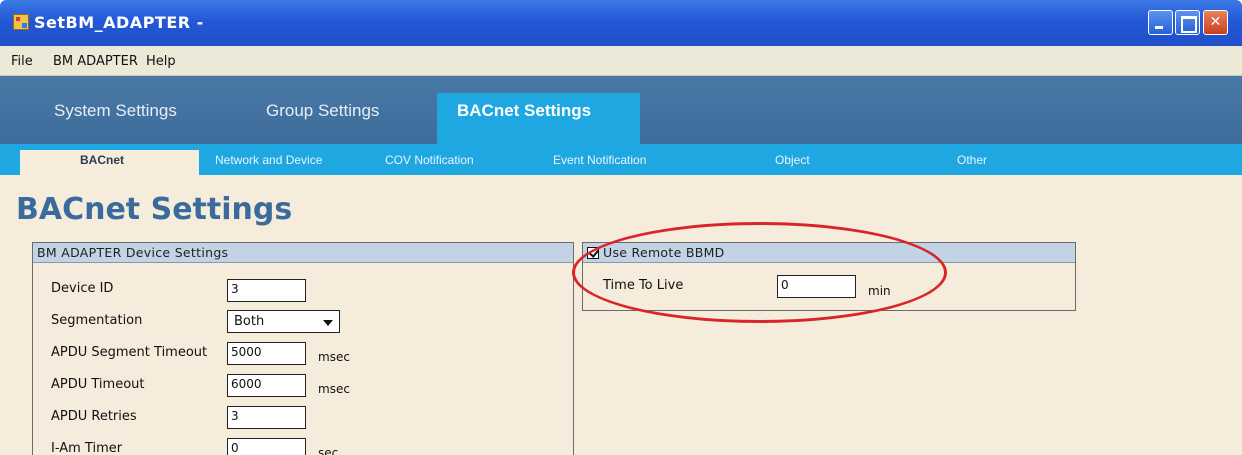 The height and width of the screenshot is (455, 1242). What do you see at coordinates (268, 160) in the screenshot?
I see `subtab-network-and-device: Network and Device` at bounding box center [268, 160].